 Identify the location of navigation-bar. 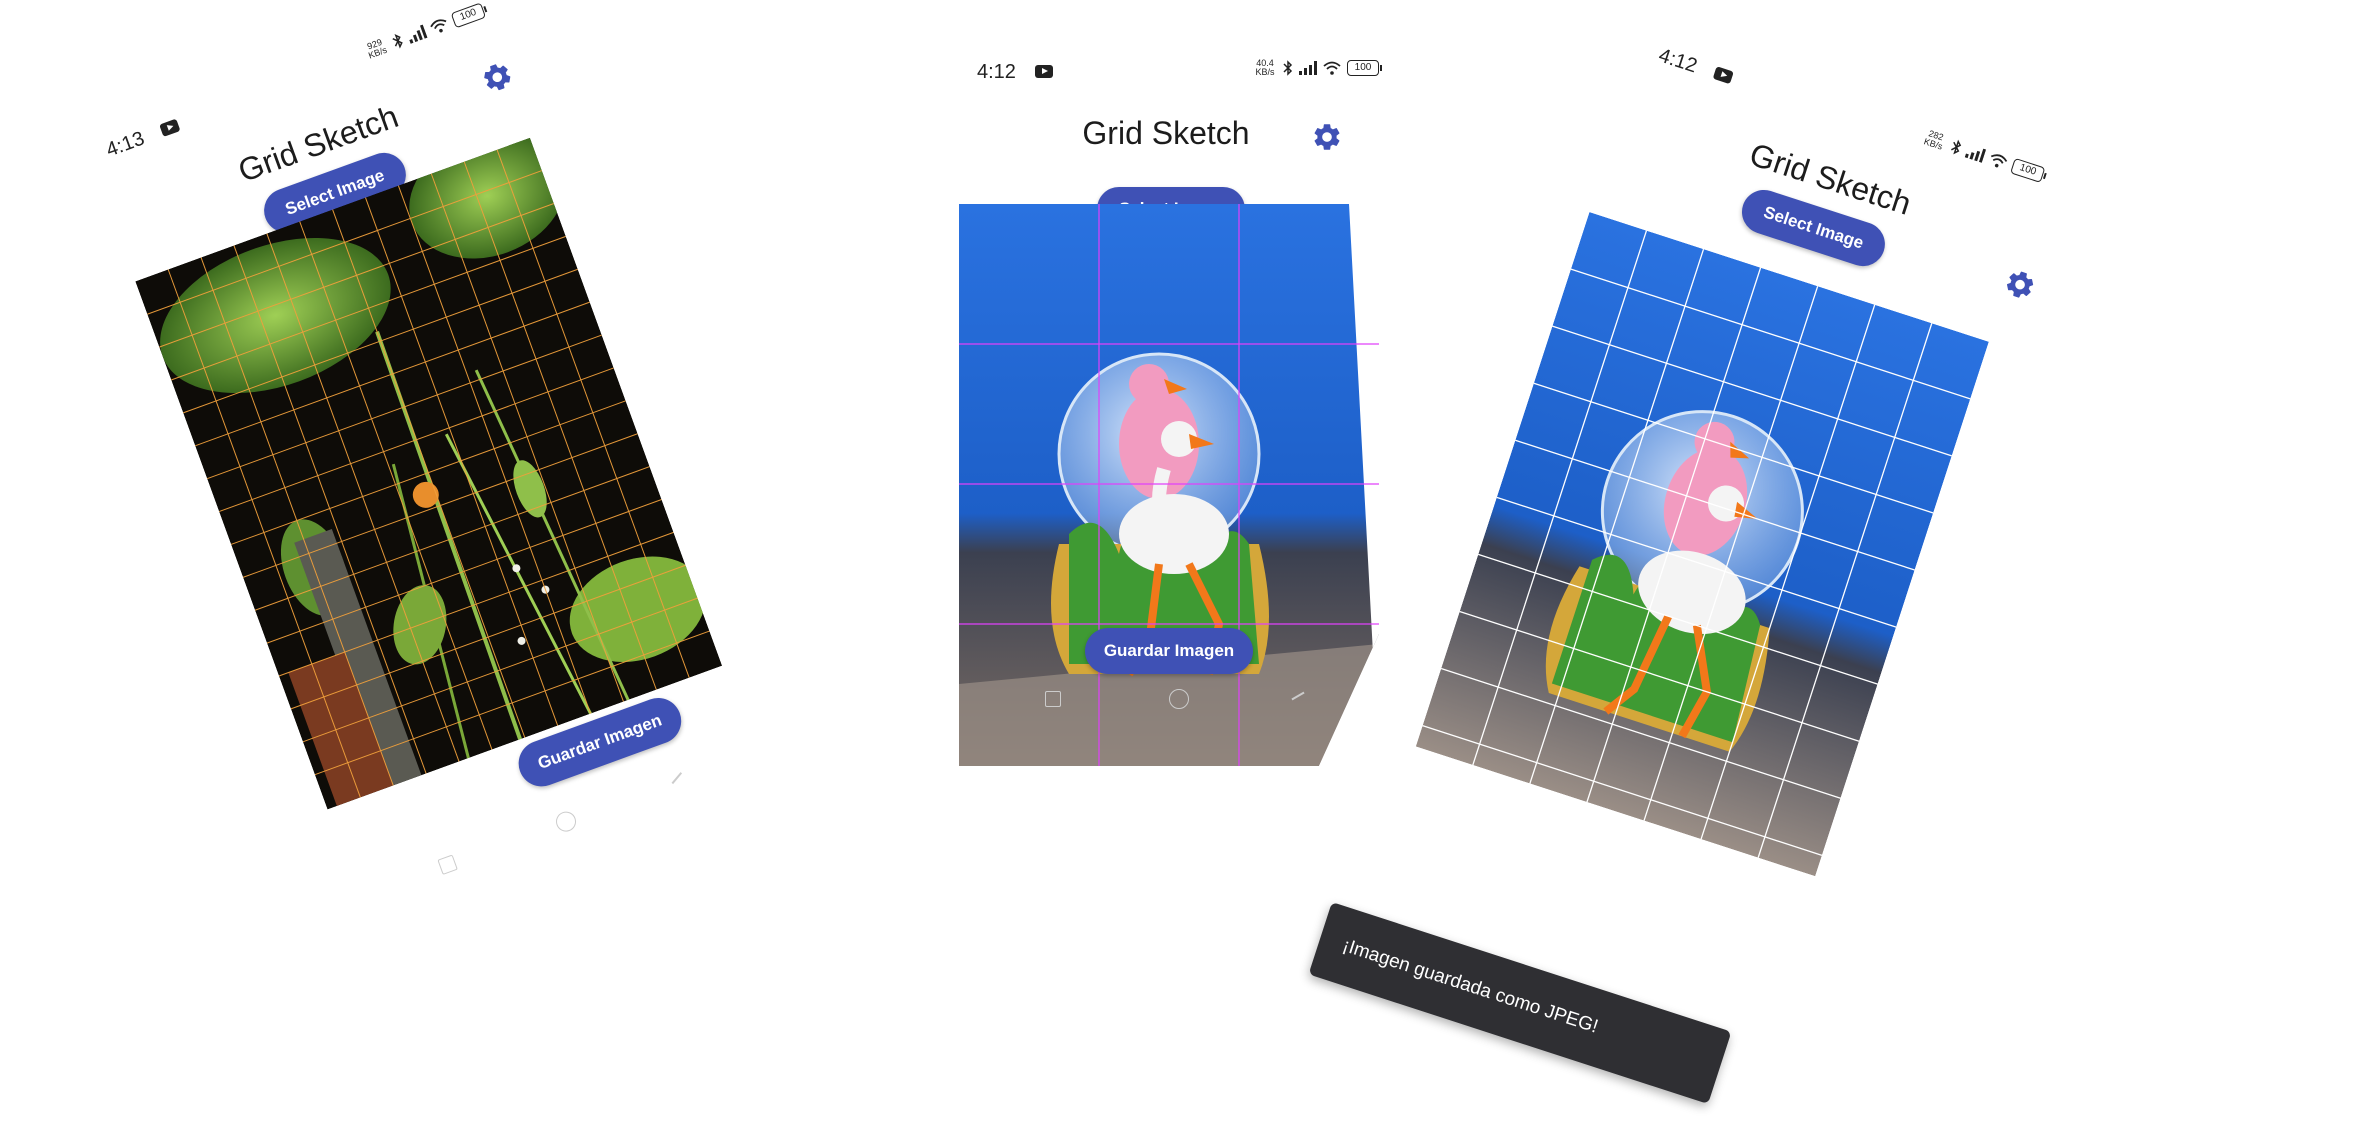
(1178, 703).